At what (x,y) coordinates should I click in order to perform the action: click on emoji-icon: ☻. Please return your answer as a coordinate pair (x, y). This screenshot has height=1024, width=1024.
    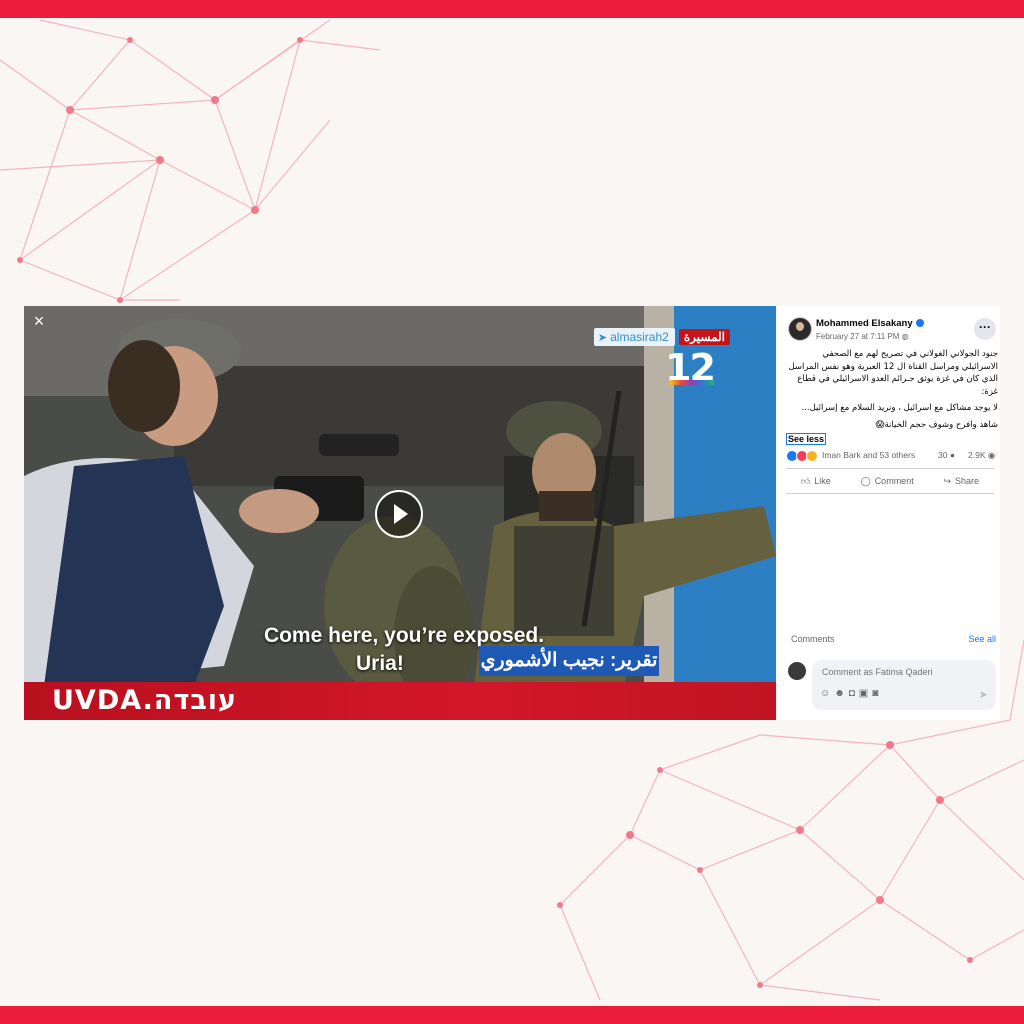
    Looking at the image, I should click on (841, 693).